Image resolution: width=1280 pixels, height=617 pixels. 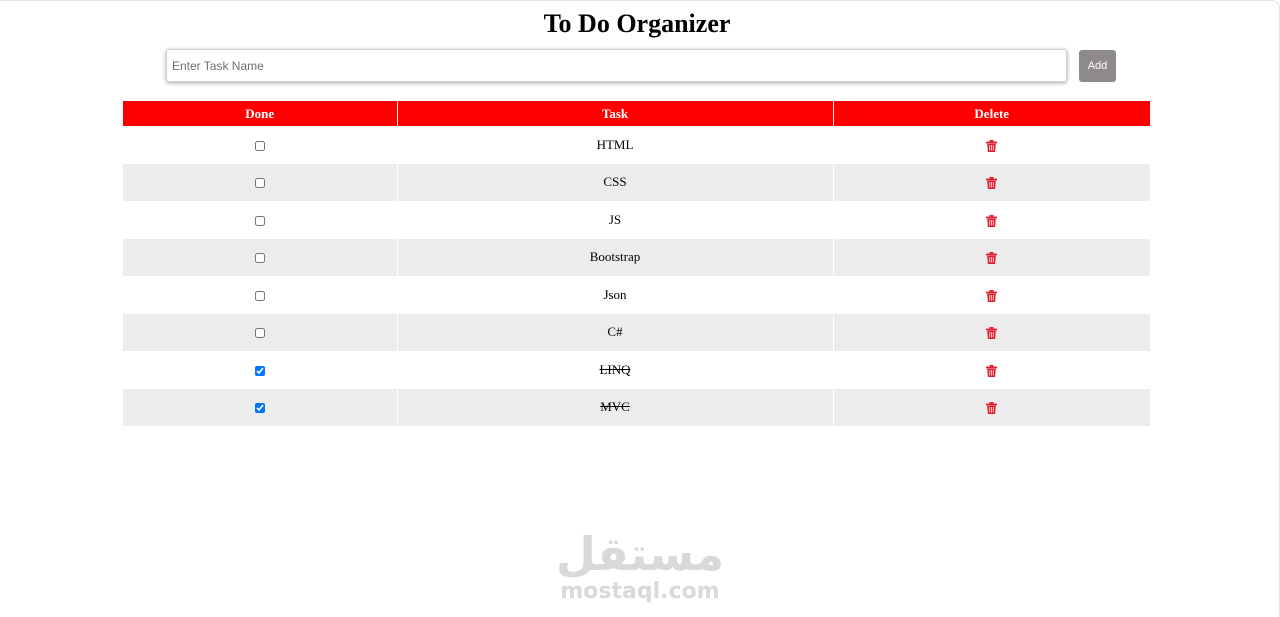 What do you see at coordinates (616, 65) in the screenshot?
I see `task-name-input` at bounding box center [616, 65].